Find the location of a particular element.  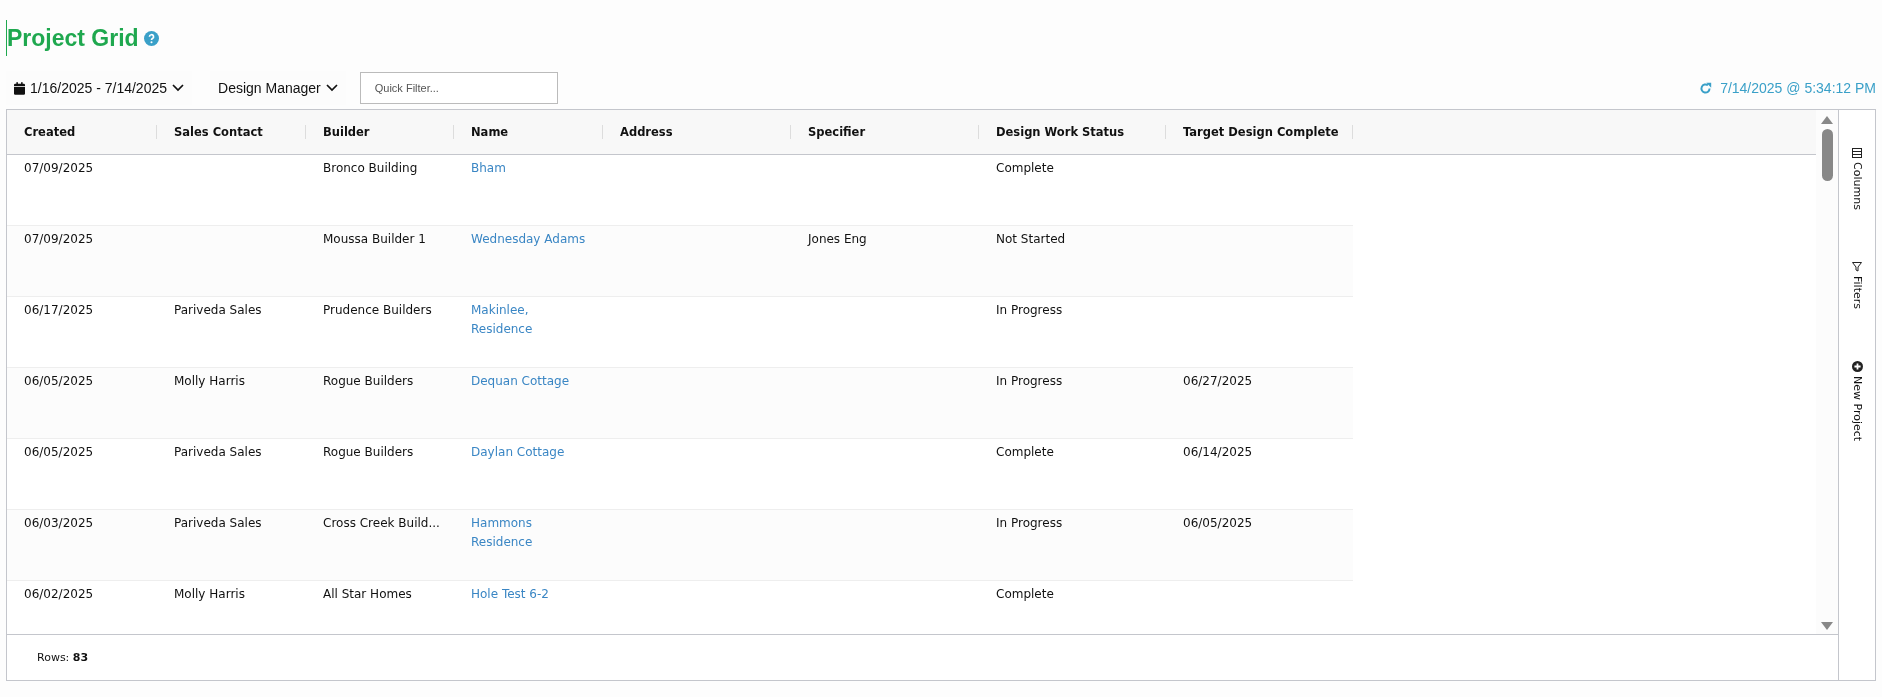

help-icon is located at coordinates (151, 38).